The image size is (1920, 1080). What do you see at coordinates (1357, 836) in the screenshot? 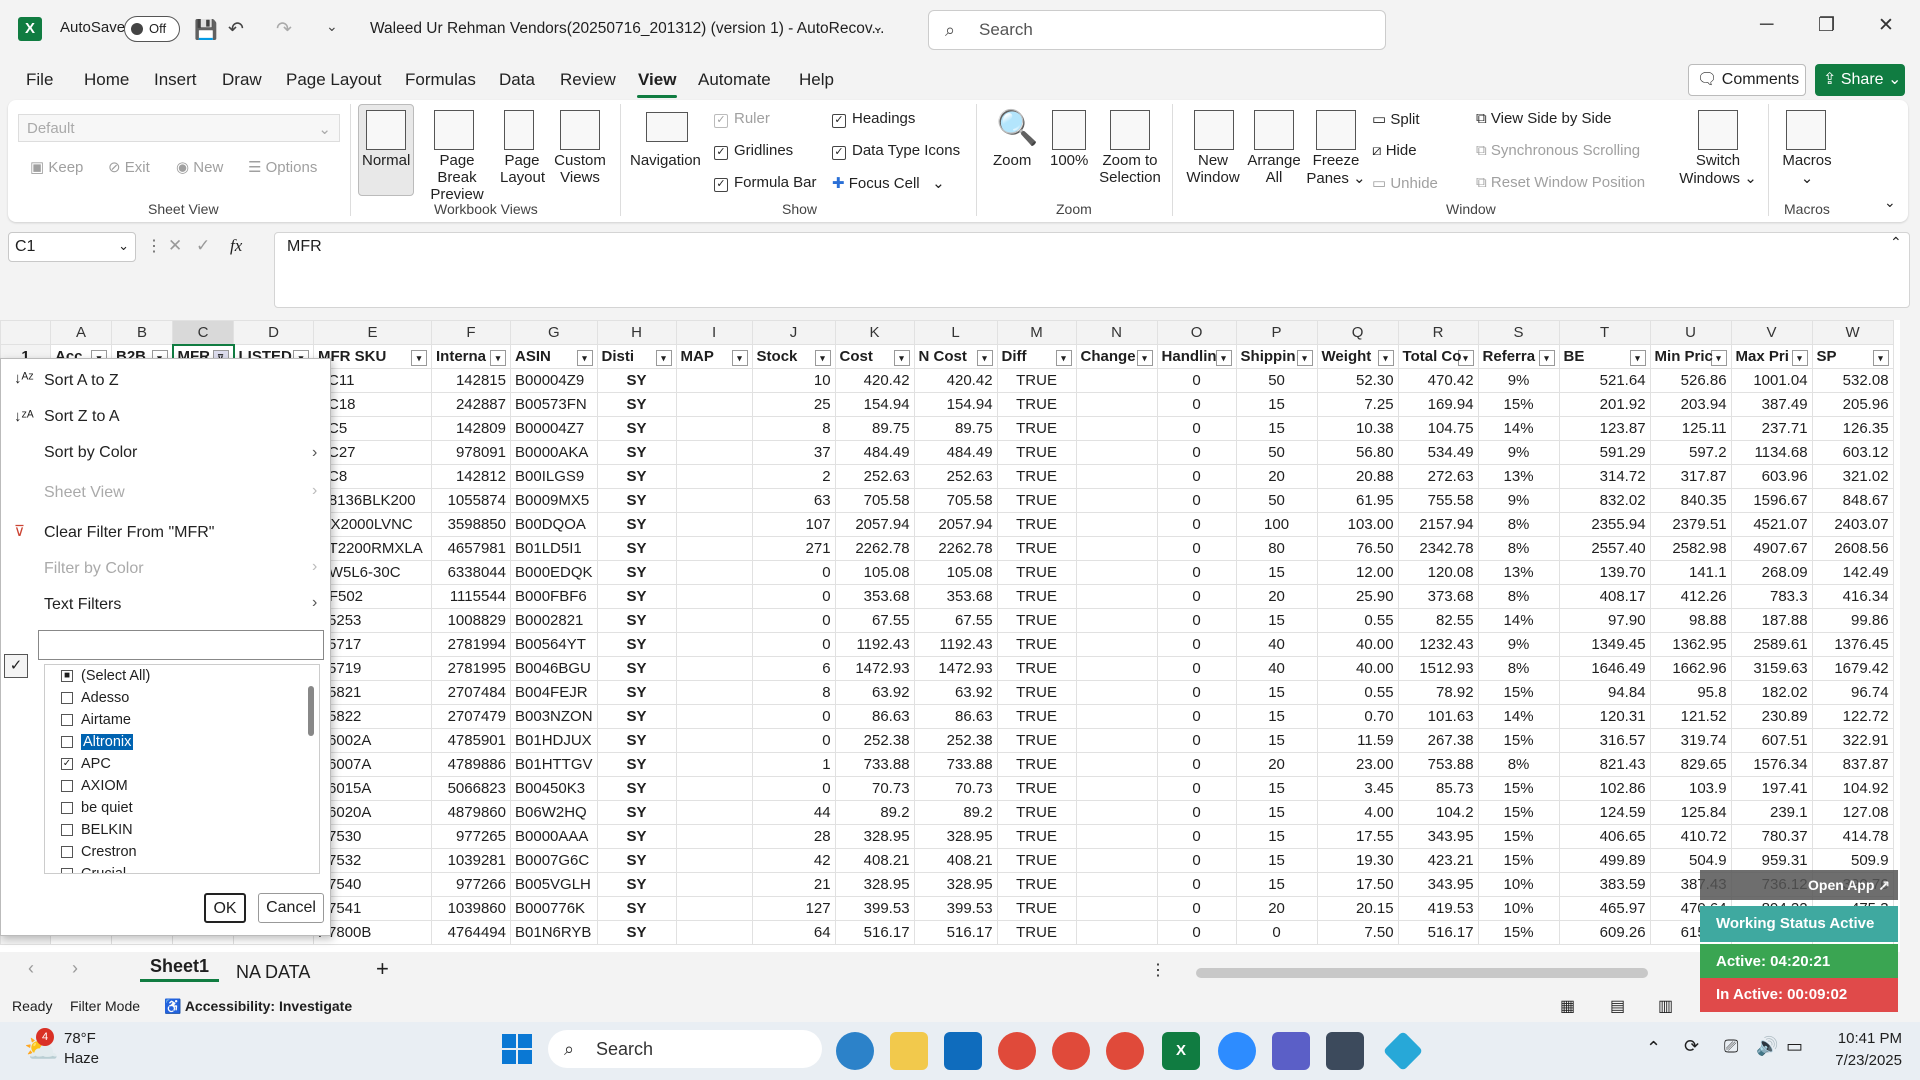
I see `cell: 17.55` at bounding box center [1357, 836].